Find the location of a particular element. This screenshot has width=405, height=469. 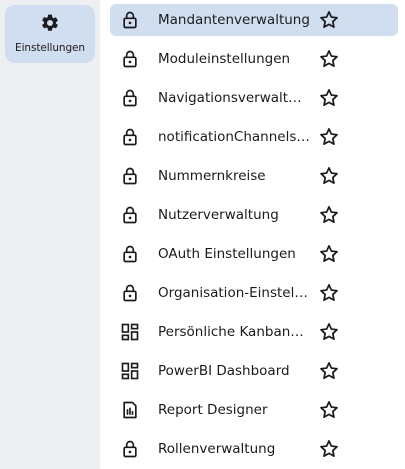

list-item: PowerBI Dashboard is located at coordinates (254, 371).